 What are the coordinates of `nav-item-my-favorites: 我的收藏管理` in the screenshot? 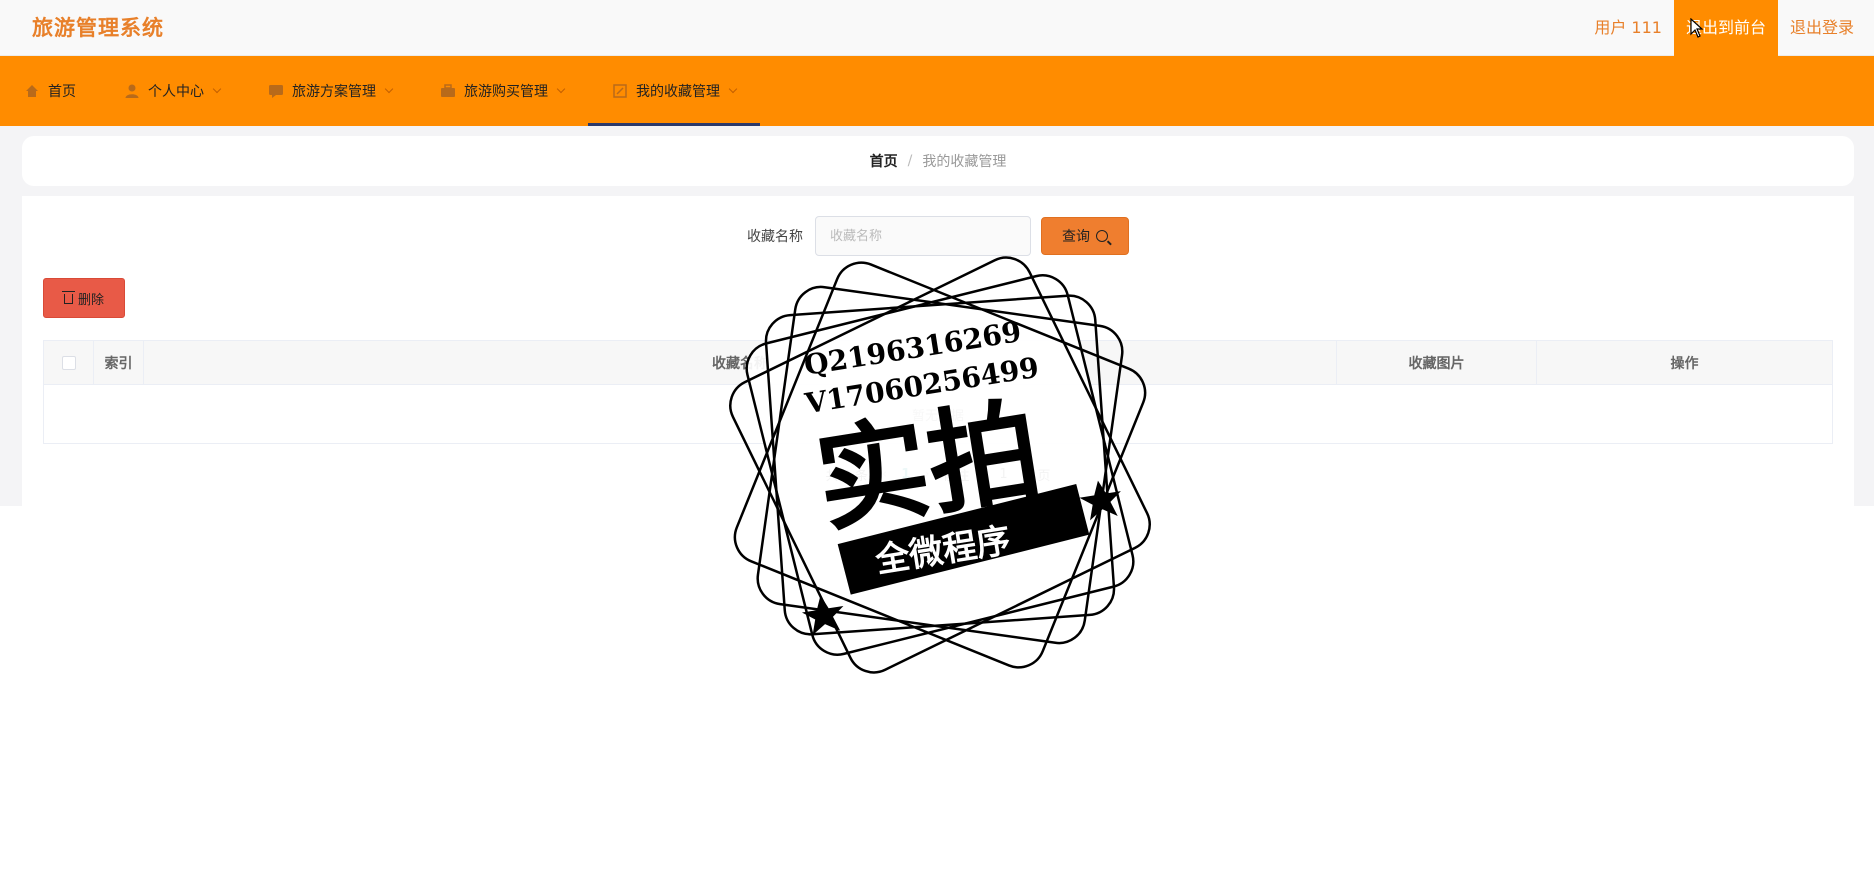 It's located at (674, 91).